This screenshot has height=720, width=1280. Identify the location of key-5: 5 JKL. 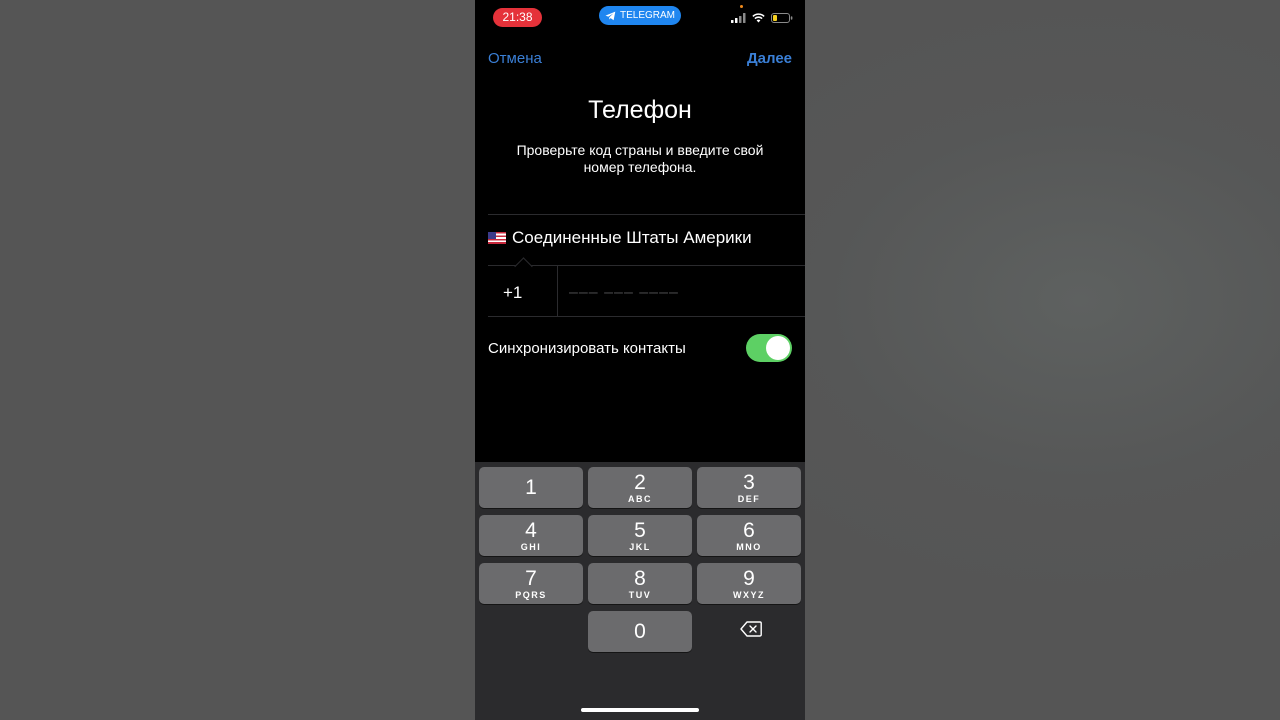
(640, 535).